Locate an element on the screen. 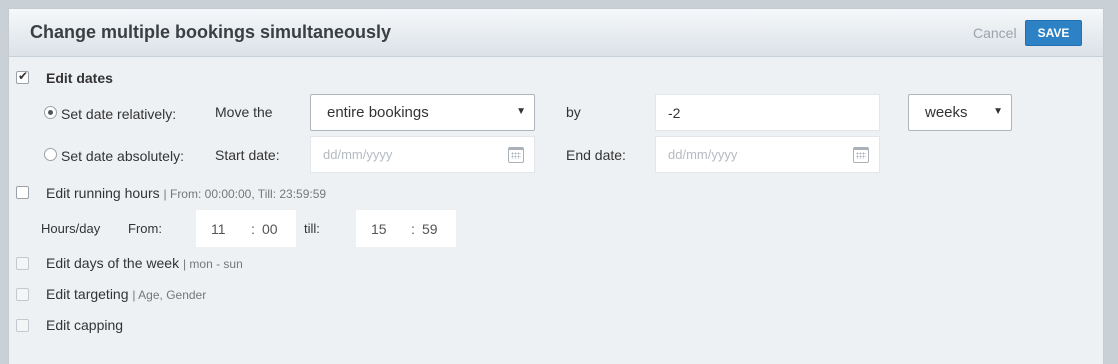  from-hour: 11 is located at coordinates (218, 229).